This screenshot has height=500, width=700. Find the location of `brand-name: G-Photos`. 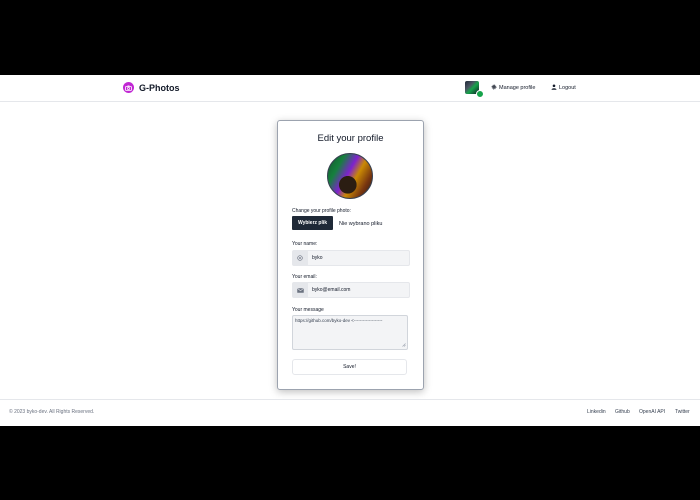

brand-name: G-Photos is located at coordinates (159, 87).